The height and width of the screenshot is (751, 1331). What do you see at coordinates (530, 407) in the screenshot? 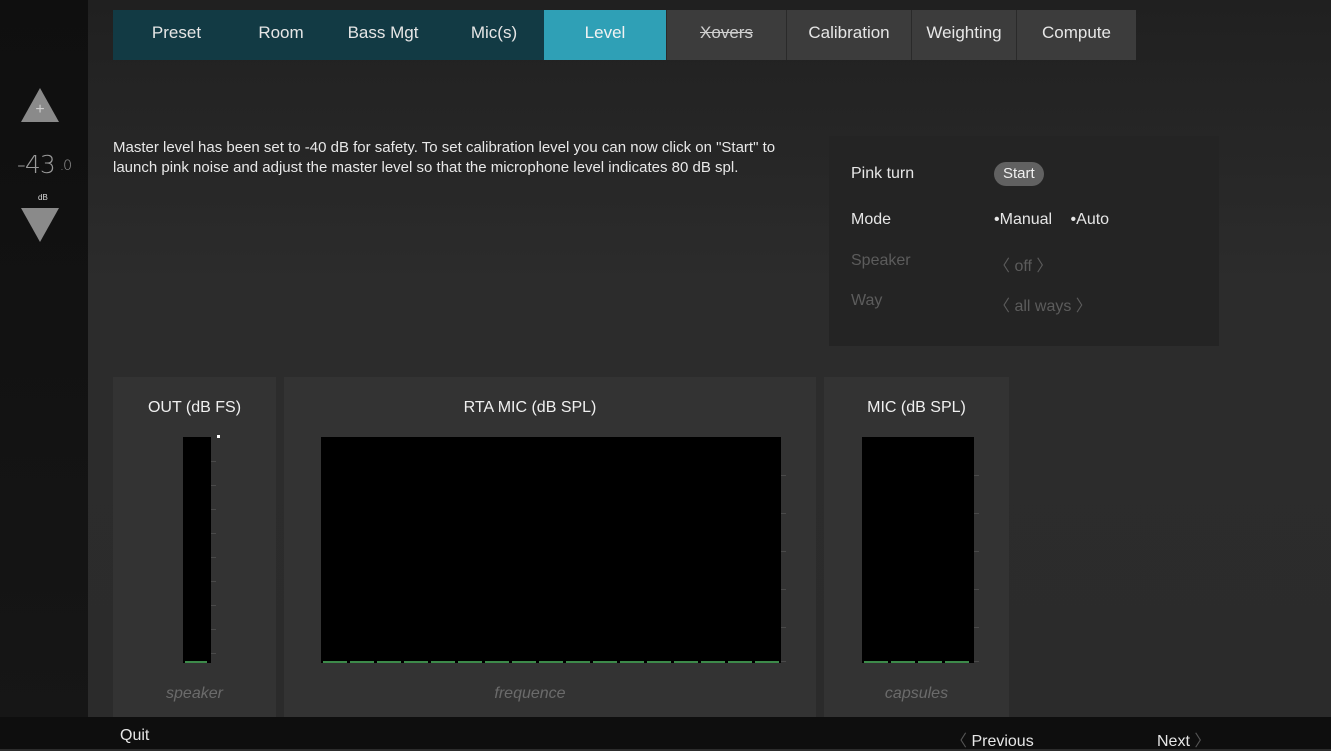
I see `rta-meter-title: RTA MIC (dB SPL)` at bounding box center [530, 407].